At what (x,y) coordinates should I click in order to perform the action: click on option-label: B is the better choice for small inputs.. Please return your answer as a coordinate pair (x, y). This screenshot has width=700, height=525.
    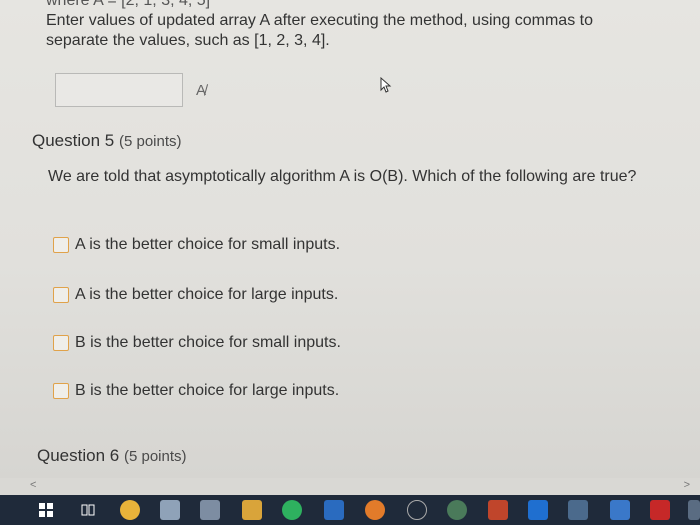
    Looking at the image, I should click on (208, 342).